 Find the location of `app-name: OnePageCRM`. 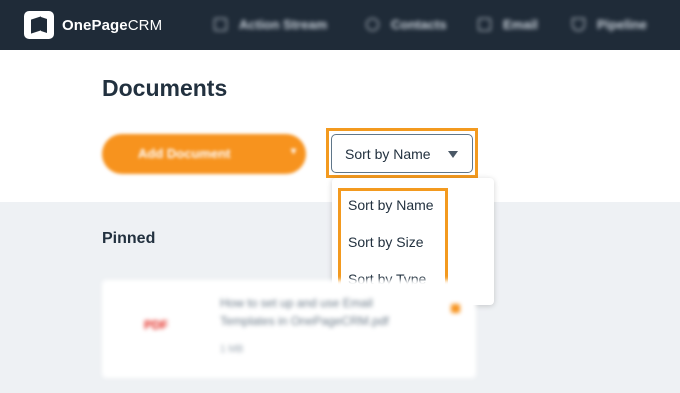

app-name: OnePageCRM is located at coordinates (112, 25).